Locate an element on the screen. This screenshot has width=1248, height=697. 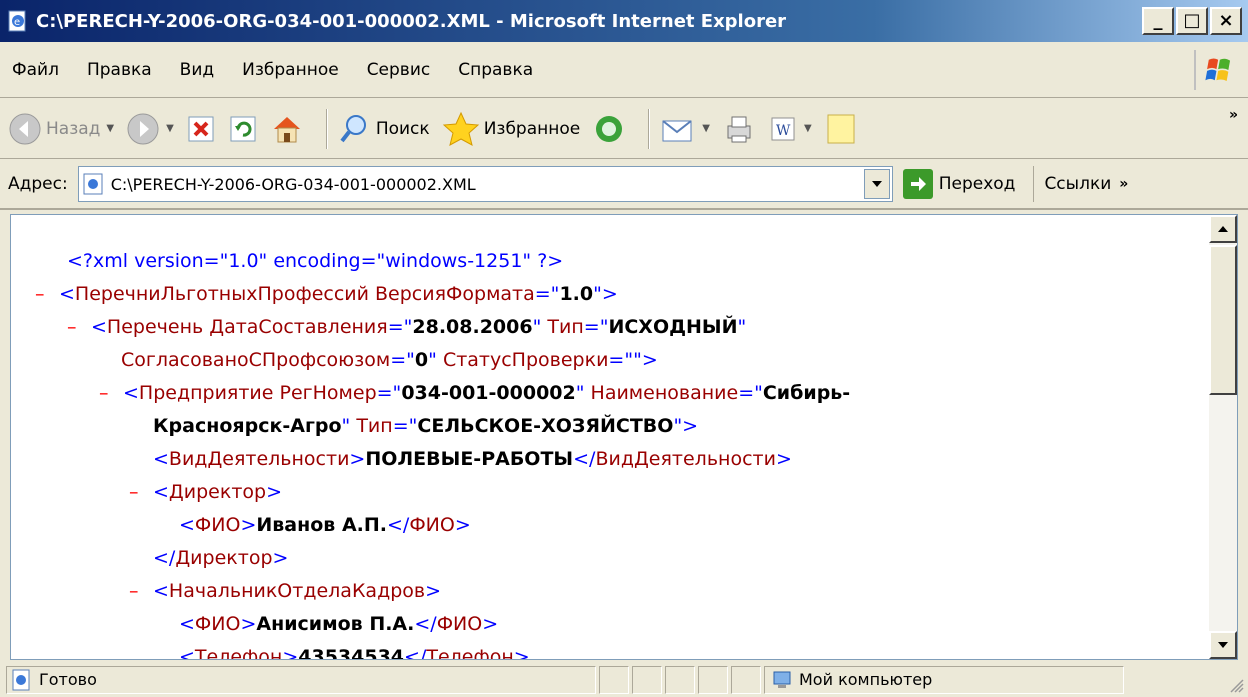
maximize-button: □ is located at coordinates (1192, 21).